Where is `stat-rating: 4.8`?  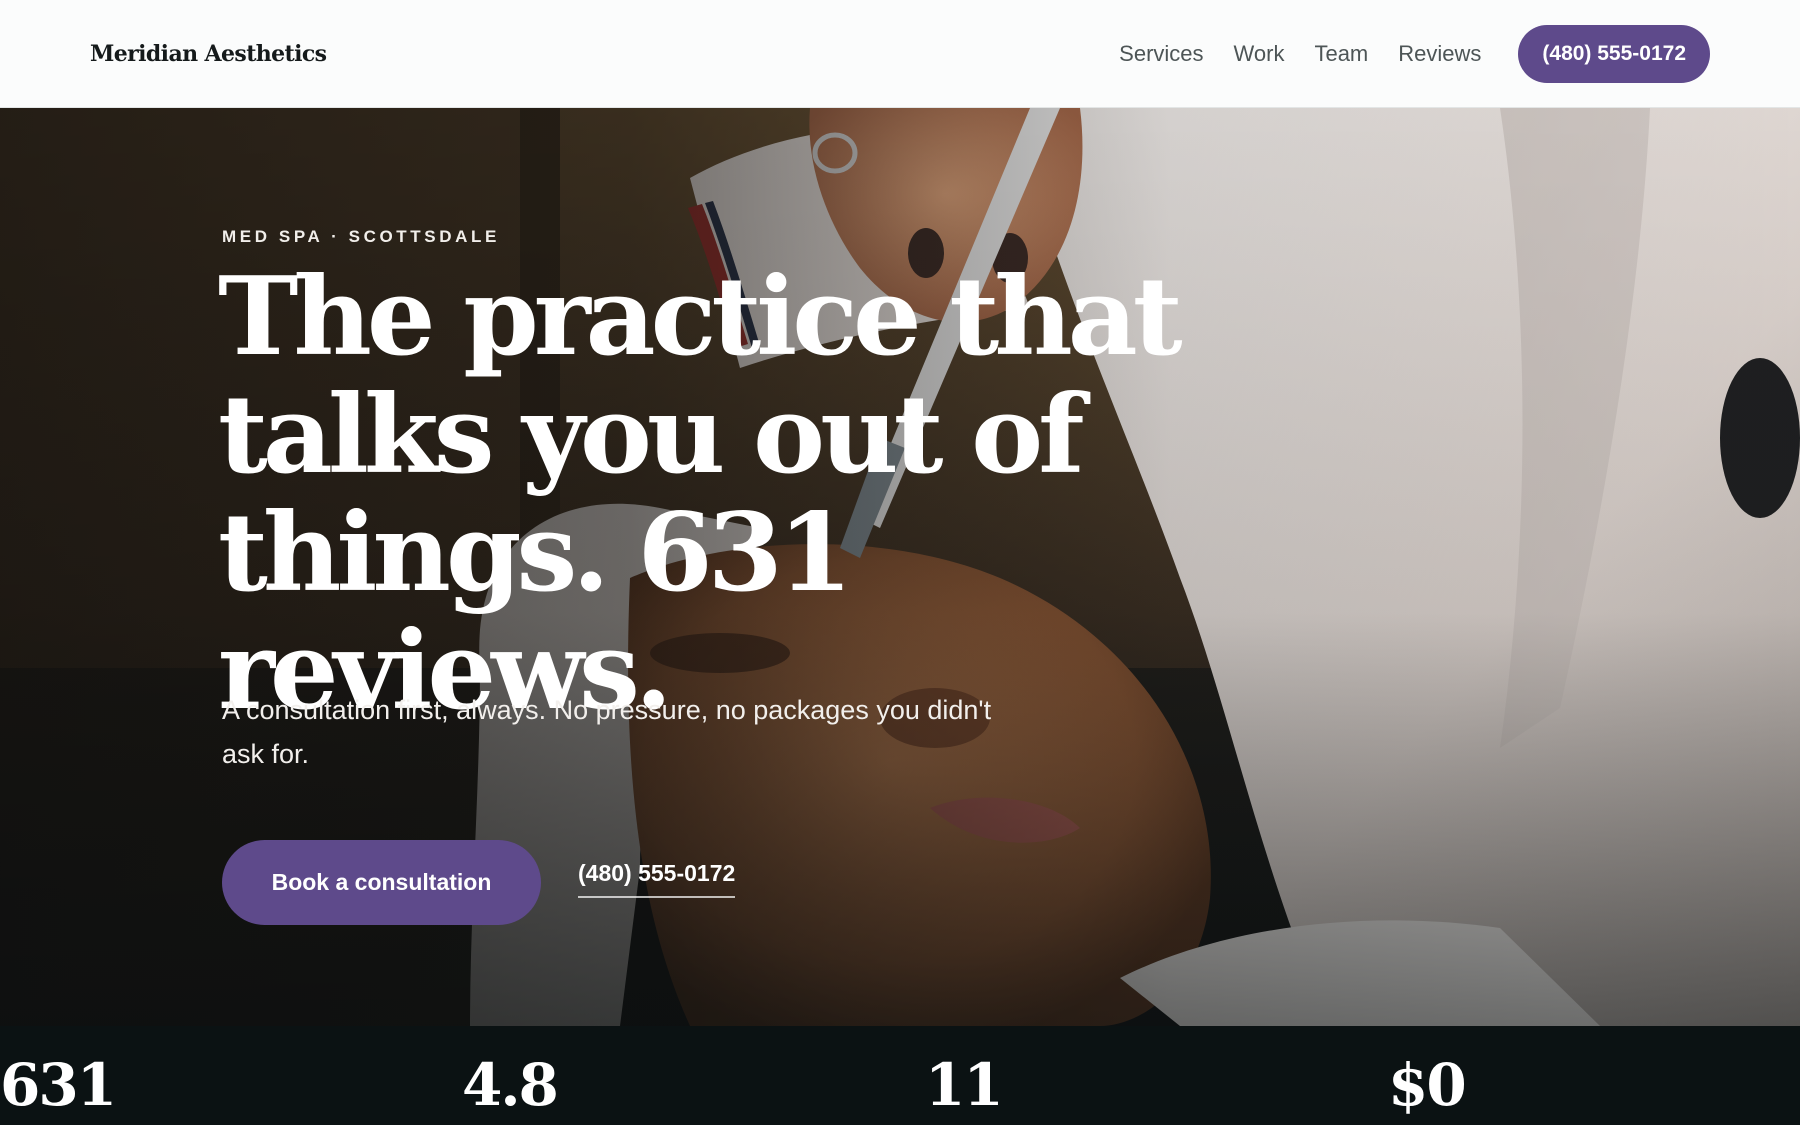
stat-rating: 4.8 is located at coordinates (510, 1085).